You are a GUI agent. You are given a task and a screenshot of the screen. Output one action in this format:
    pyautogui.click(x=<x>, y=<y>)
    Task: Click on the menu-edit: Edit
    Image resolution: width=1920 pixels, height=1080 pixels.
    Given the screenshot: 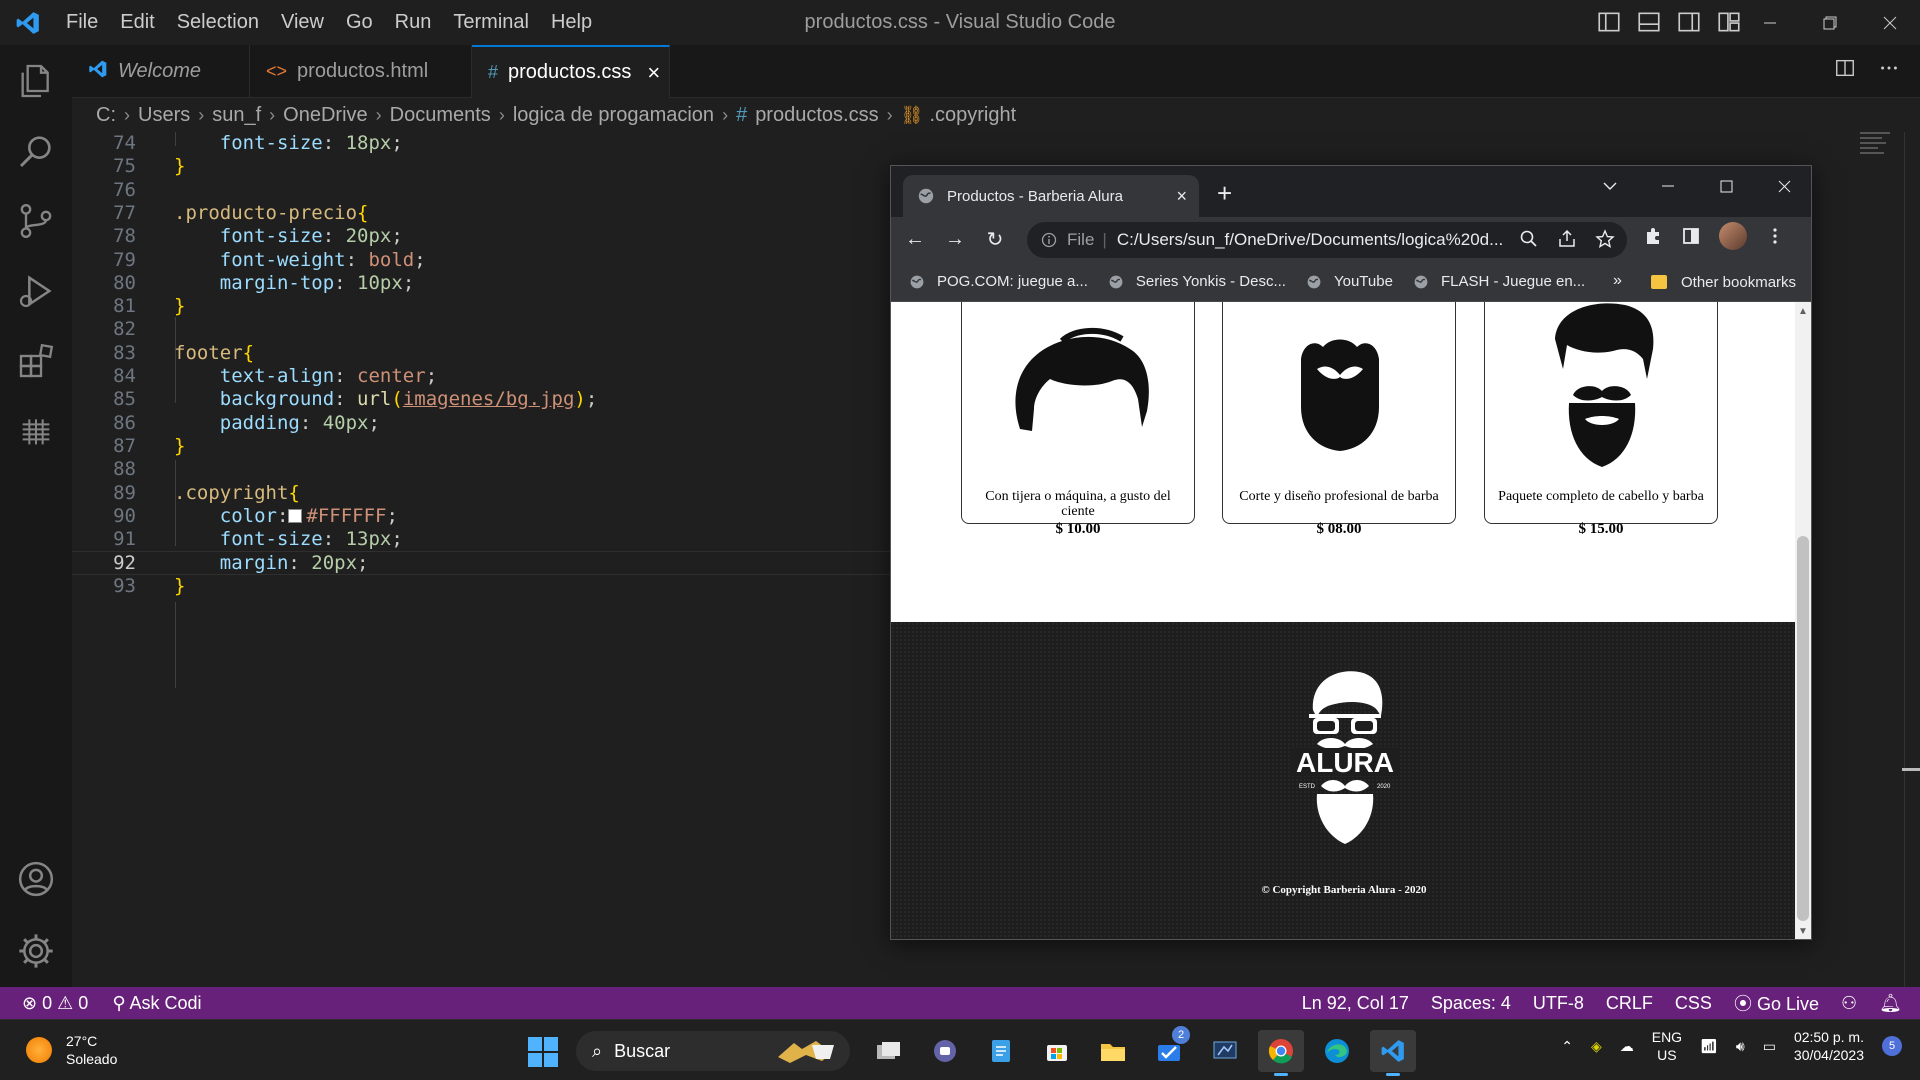 What is the action you would take?
    pyautogui.click(x=137, y=22)
    